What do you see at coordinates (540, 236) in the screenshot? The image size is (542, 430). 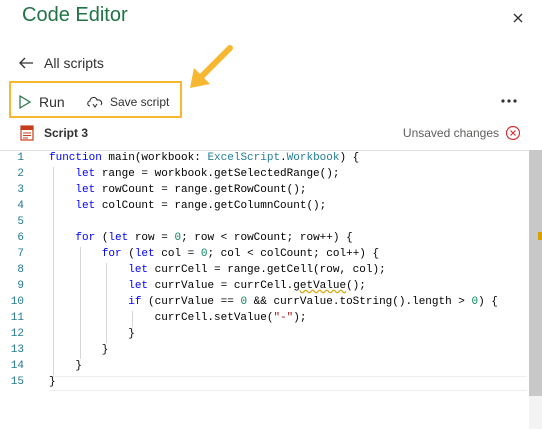 I see `overview-ruler-warning-mark` at bounding box center [540, 236].